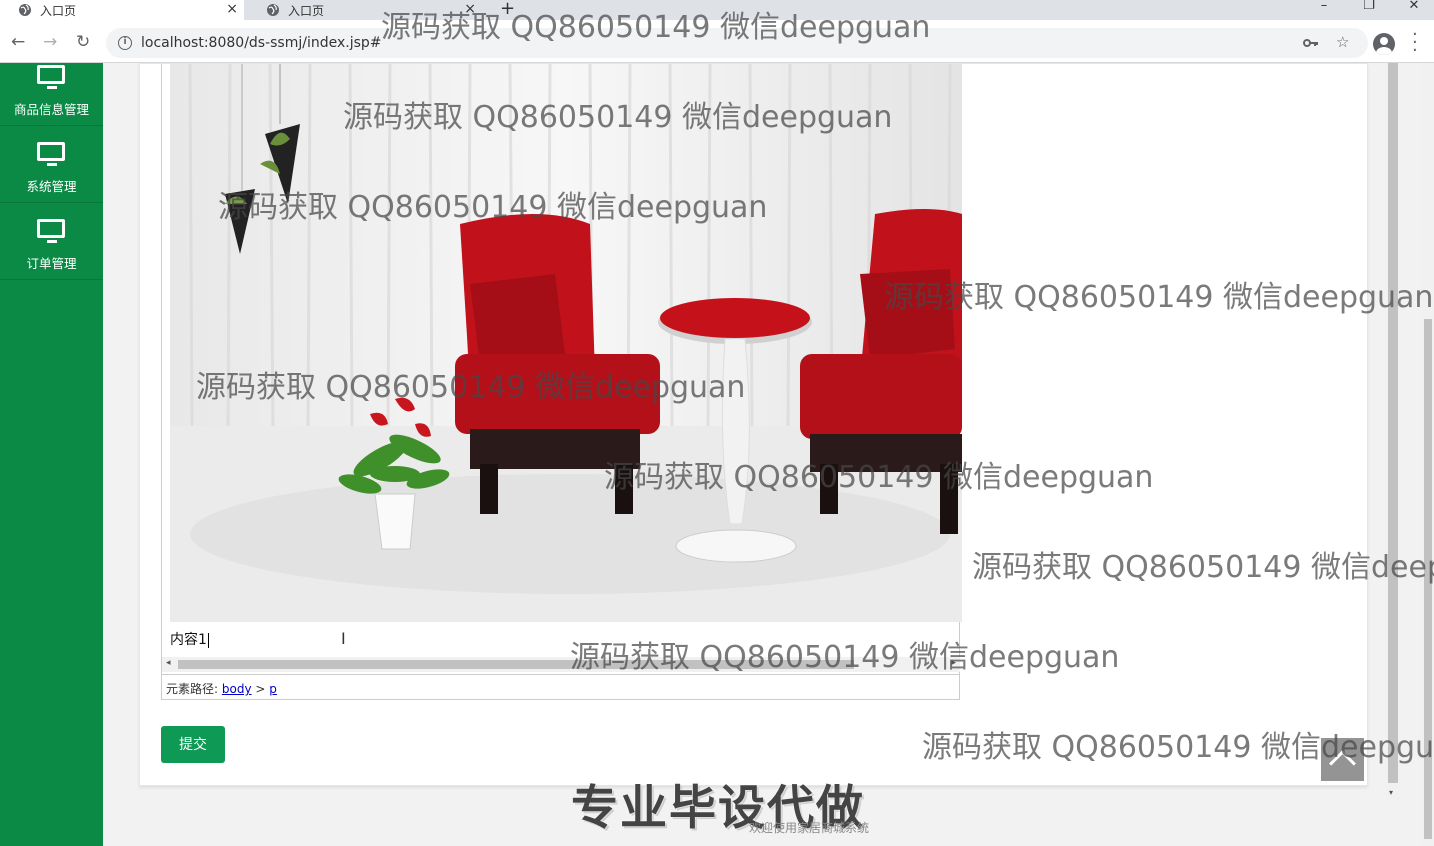  Describe the element at coordinates (1384, 44) in the screenshot. I see `profile-avatar-icon` at that location.